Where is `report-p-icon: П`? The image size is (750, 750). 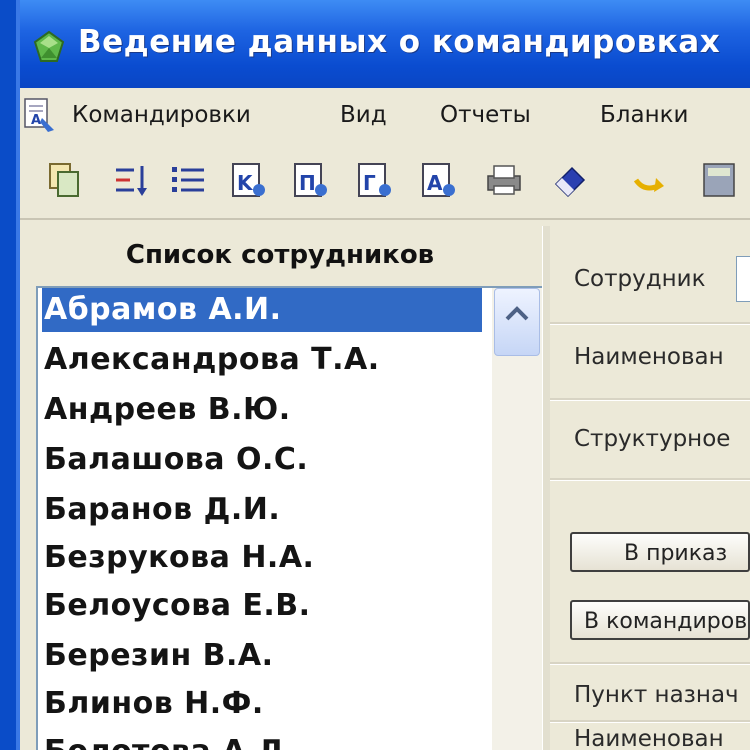 report-p-icon: П is located at coordinates (310, 180).